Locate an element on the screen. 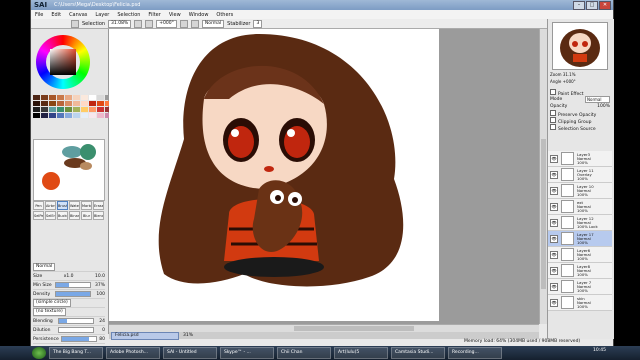 Image resolution: width=640 pixels, height=360 pixels. taskbar-item: SAI - Untitled is located at coordinates (190, 353).